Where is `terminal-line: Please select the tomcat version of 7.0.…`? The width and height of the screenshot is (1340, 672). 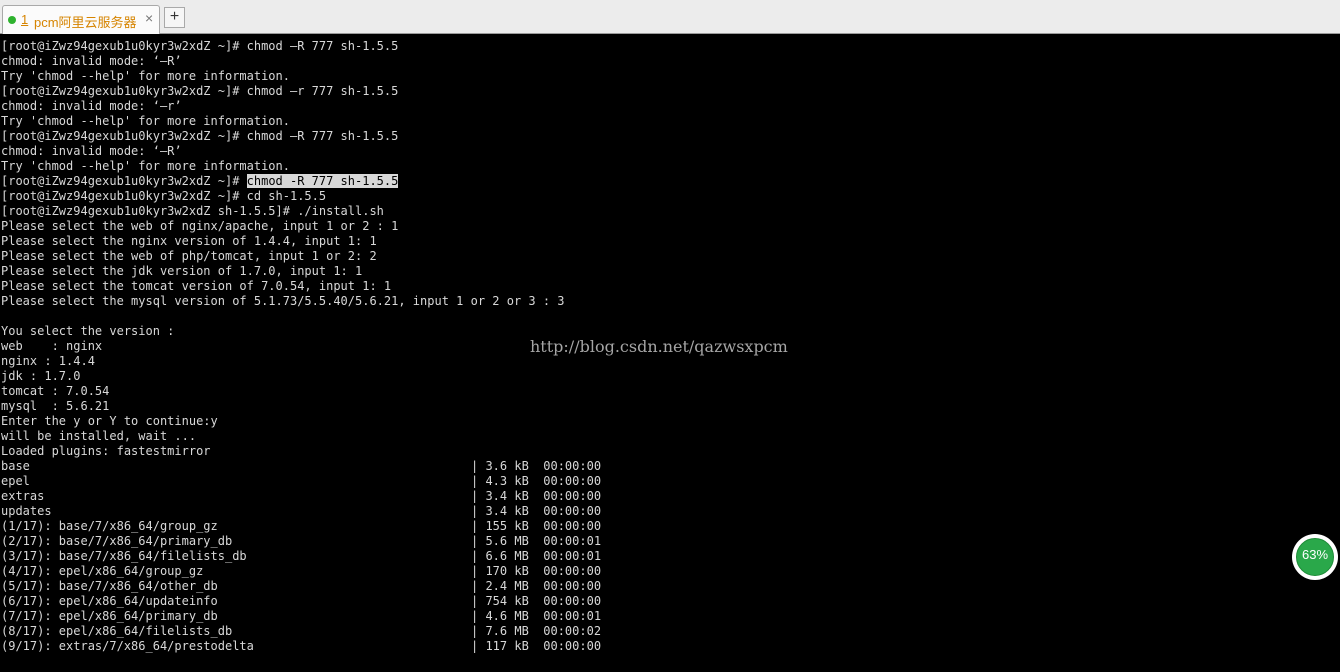
terminal-line: Please select the tomcat version of 7.0.… is located at coordinates (196, 286).